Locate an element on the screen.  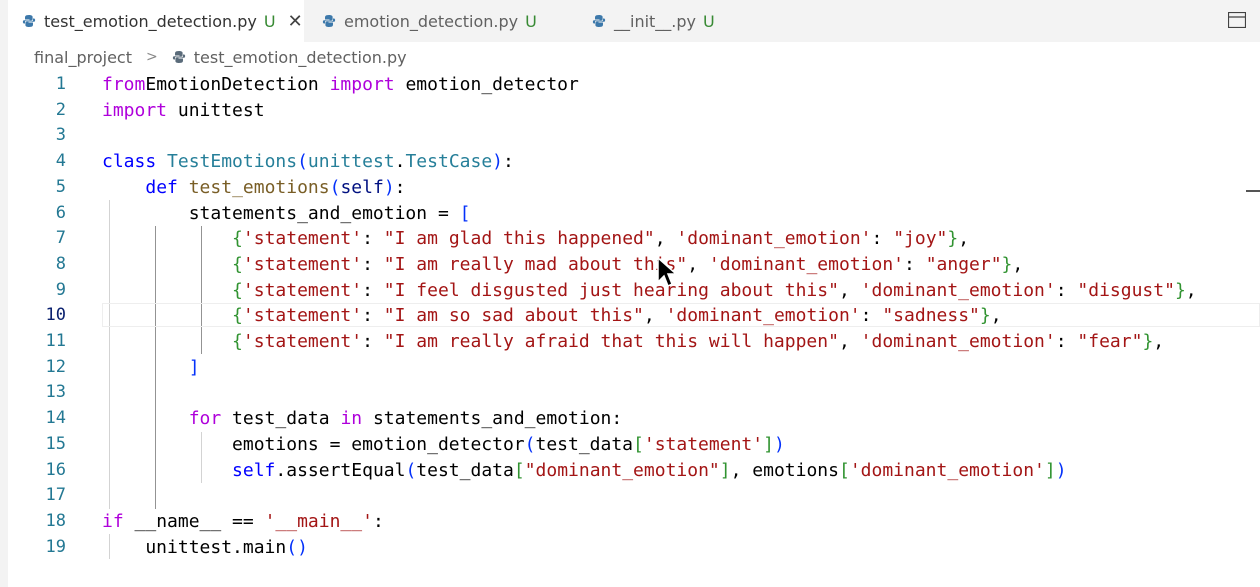
scrollbar-indicator is located at coordinates (1253, 191).